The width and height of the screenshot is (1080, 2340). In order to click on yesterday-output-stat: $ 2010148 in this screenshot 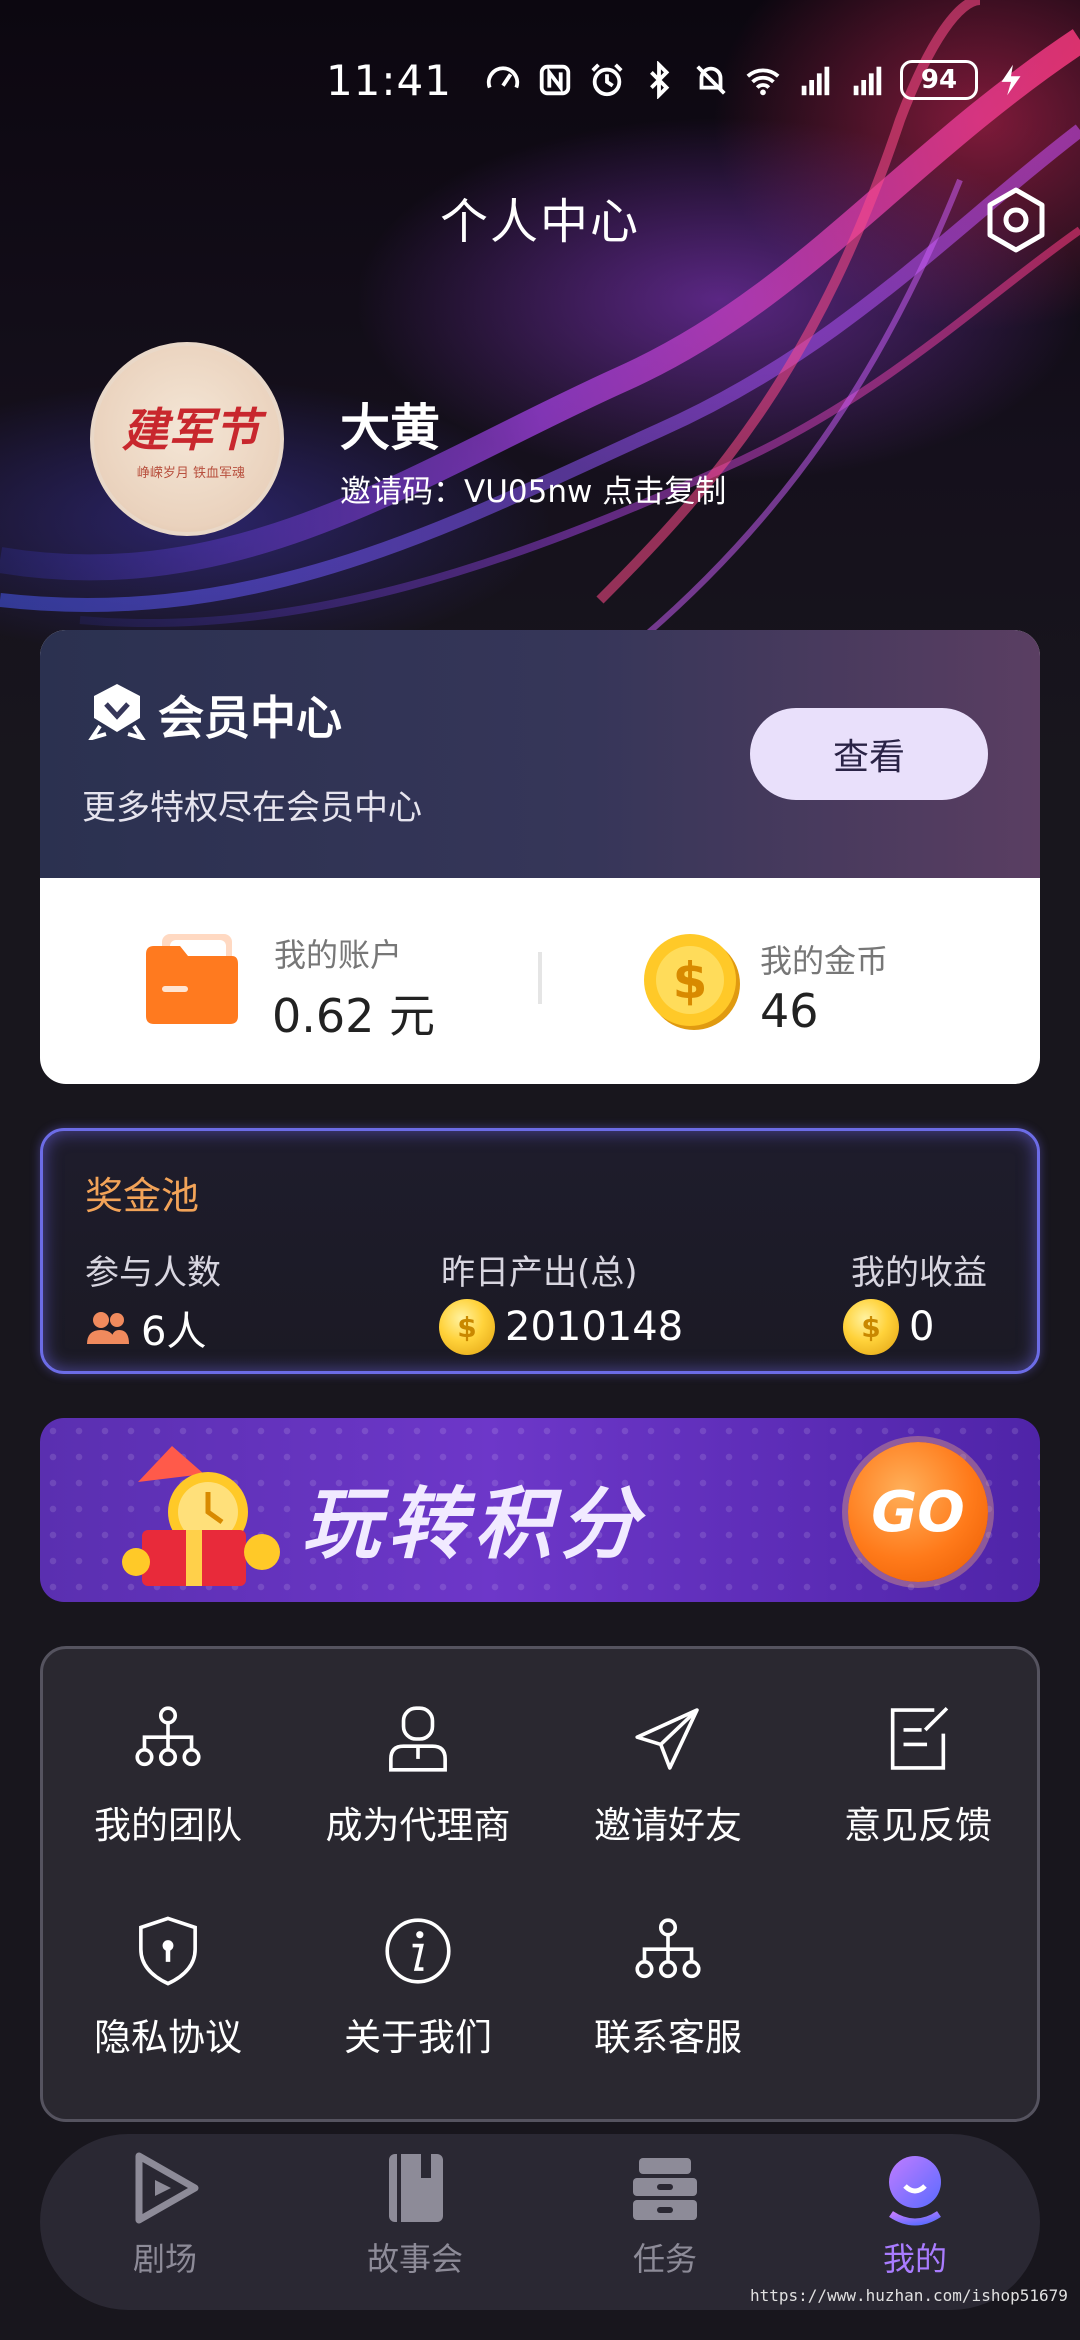, I will do `click(561, 1327)`.